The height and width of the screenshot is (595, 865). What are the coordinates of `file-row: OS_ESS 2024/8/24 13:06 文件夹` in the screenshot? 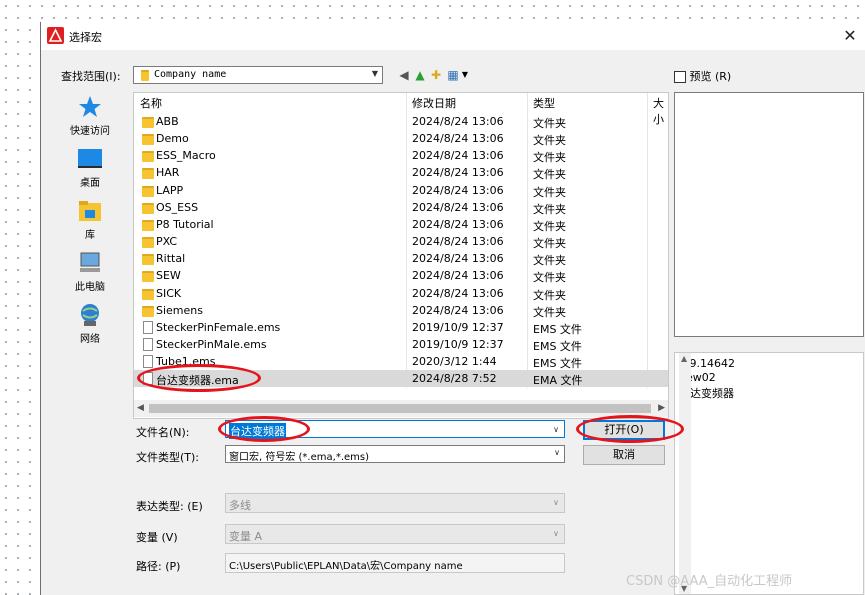 It's located at (401, 207).